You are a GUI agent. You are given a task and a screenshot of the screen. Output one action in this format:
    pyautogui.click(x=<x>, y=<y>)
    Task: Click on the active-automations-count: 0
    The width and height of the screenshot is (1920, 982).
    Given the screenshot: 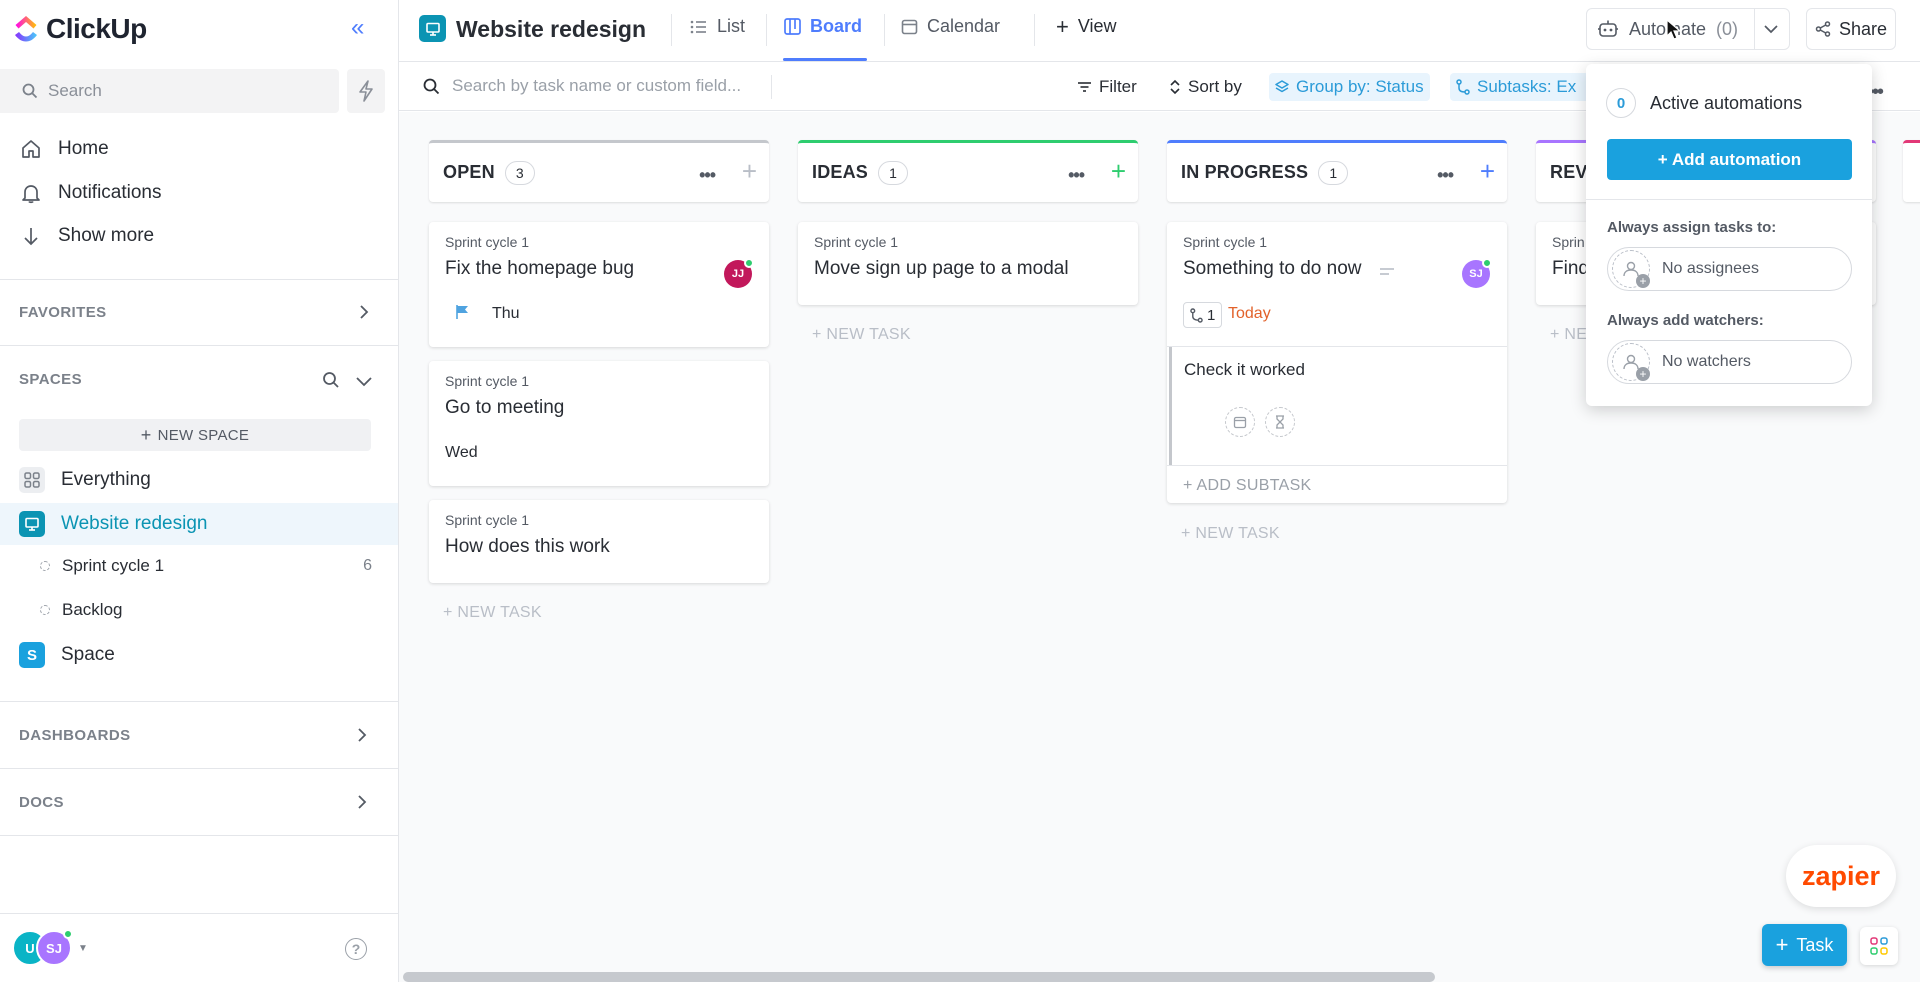 What is the action you would take?
    pyautogui.click(x=1621, y=103)
    